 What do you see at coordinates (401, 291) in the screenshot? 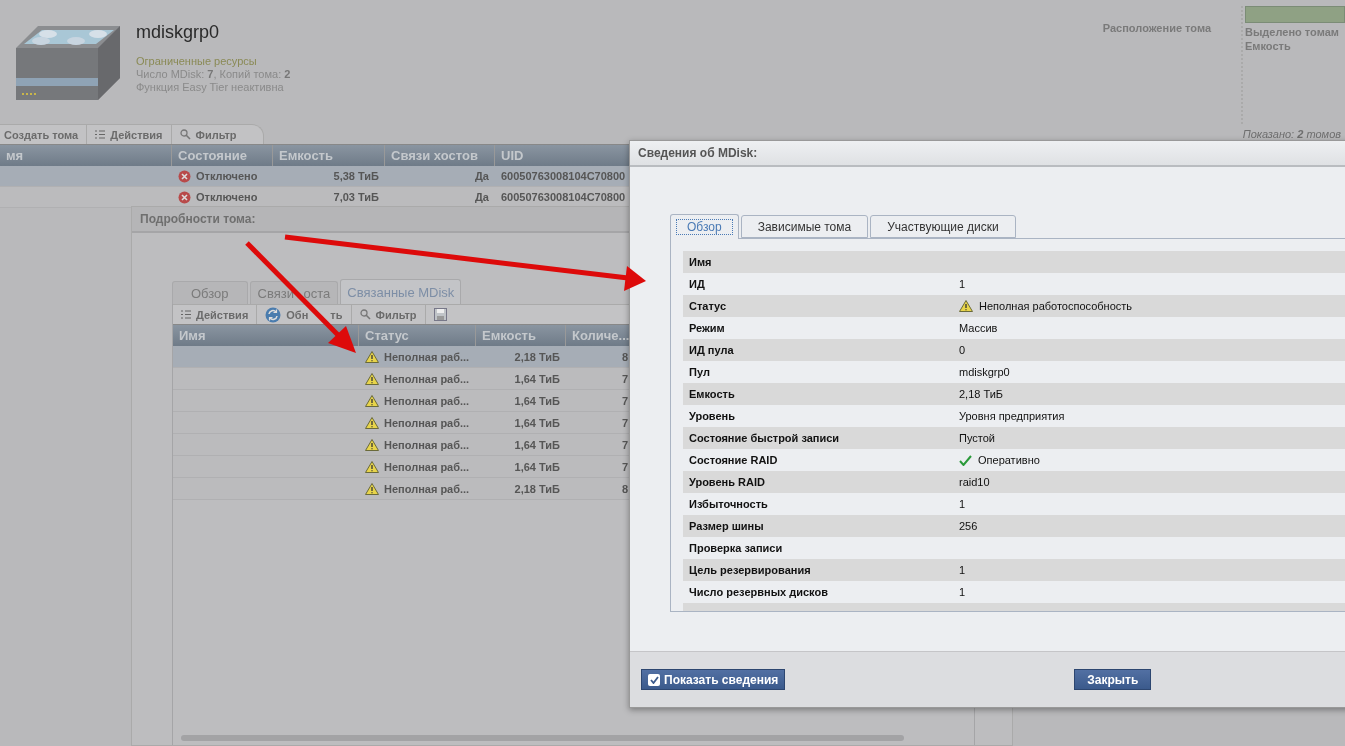
I see `tab: Связанные MDisk` at bounding box center [401, 291].